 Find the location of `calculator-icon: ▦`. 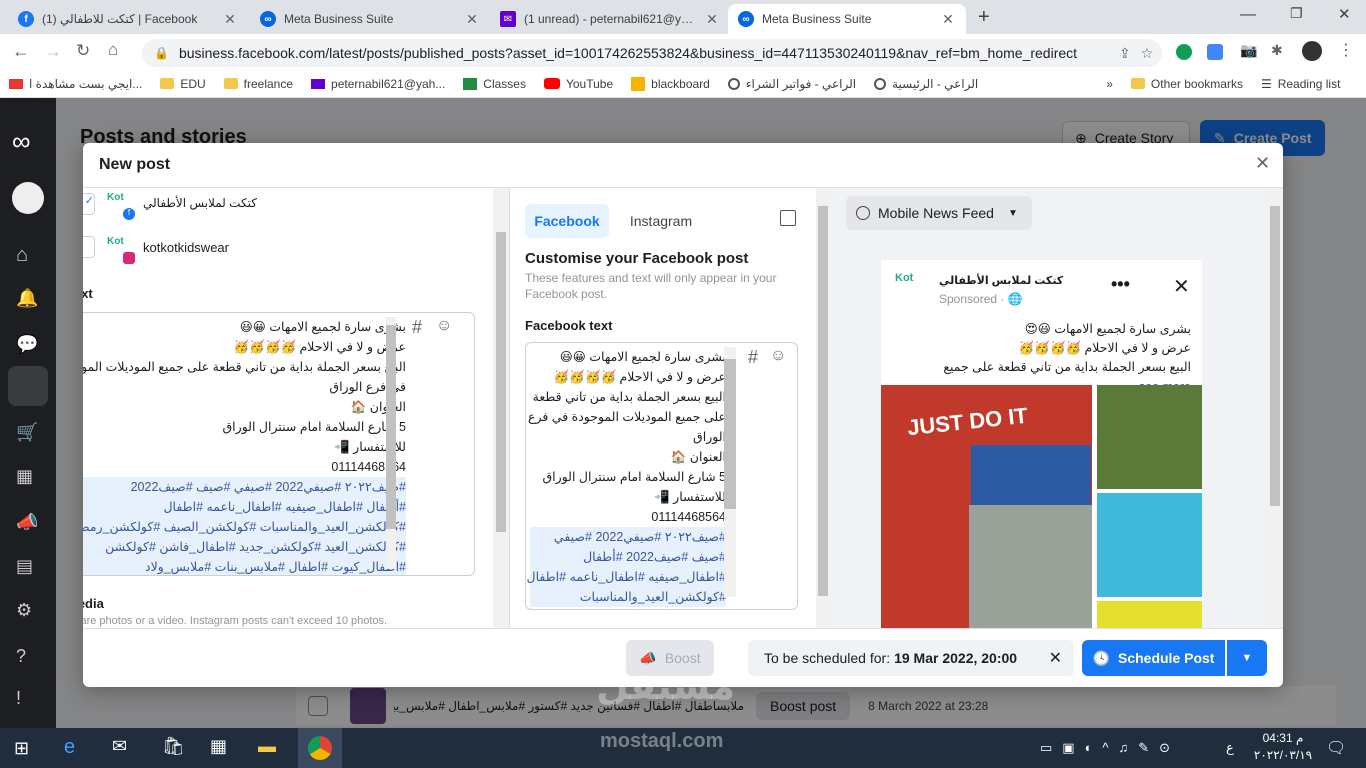

calculator-icon: ▦ is located at coordinates (218, 746).